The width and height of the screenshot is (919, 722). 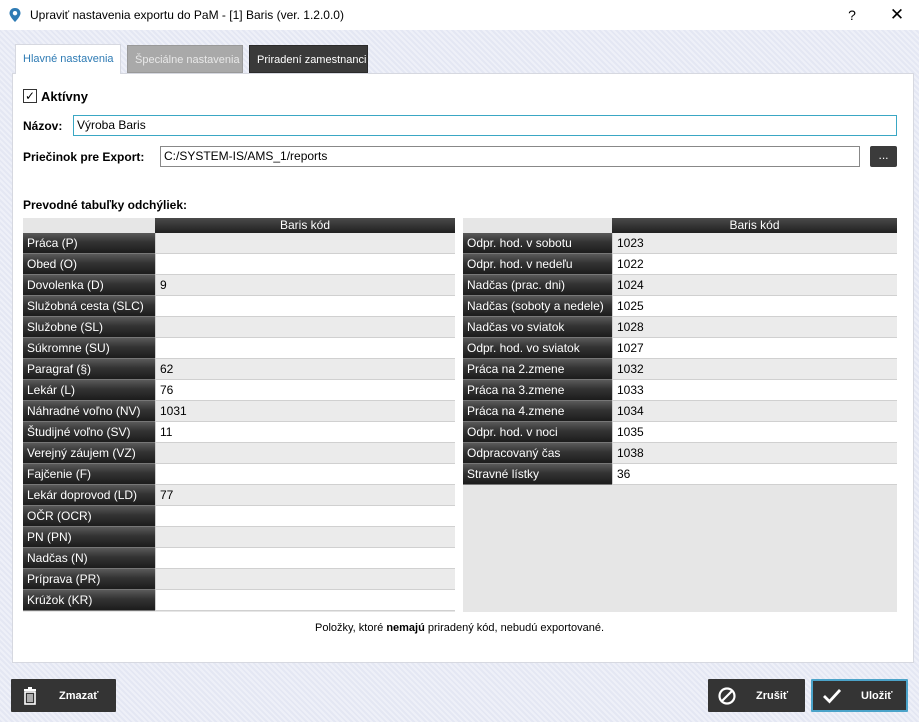 I want to click on trash-icon, so click(x=30, y=695).